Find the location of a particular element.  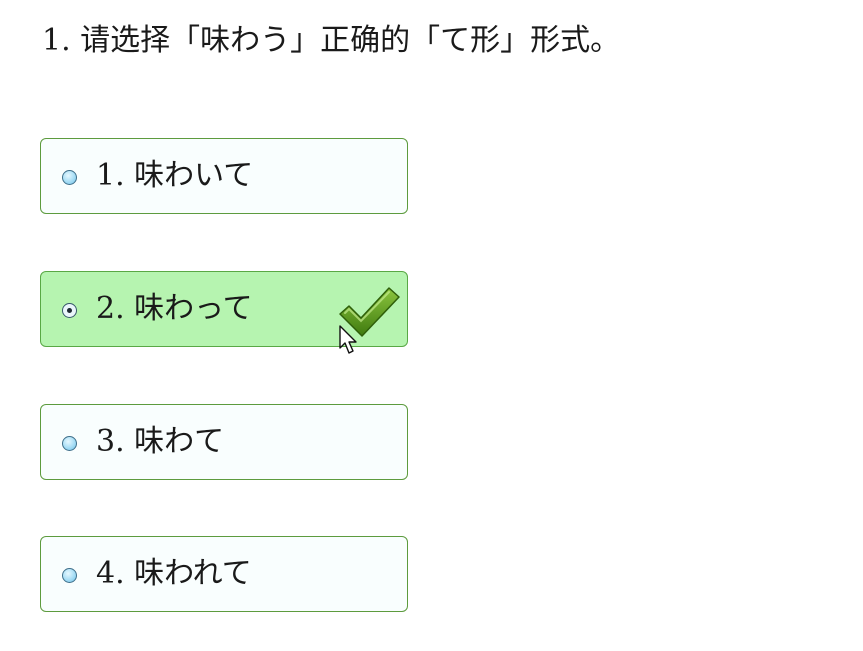

question-text: 1. 请选择「味わう」正确的「て形」形式。 is located at coordinates (331, 40).